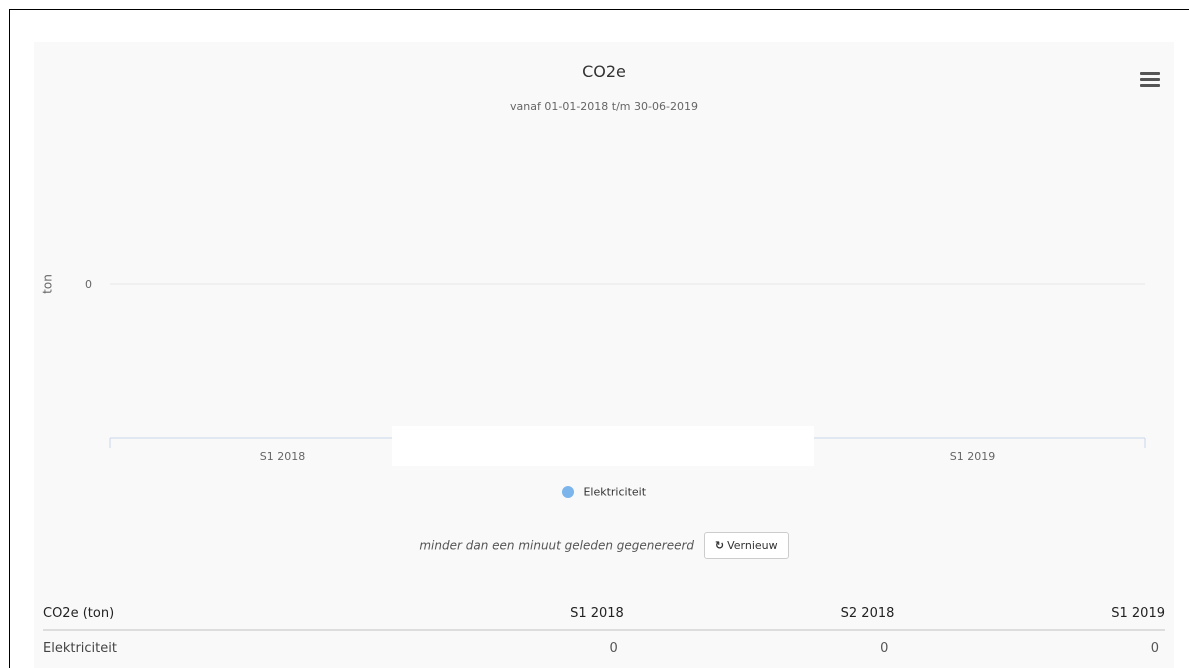 Image resolution: width=1189 pixels, height=668 pixels. I want to click on legend-marker, so click(567, 492).